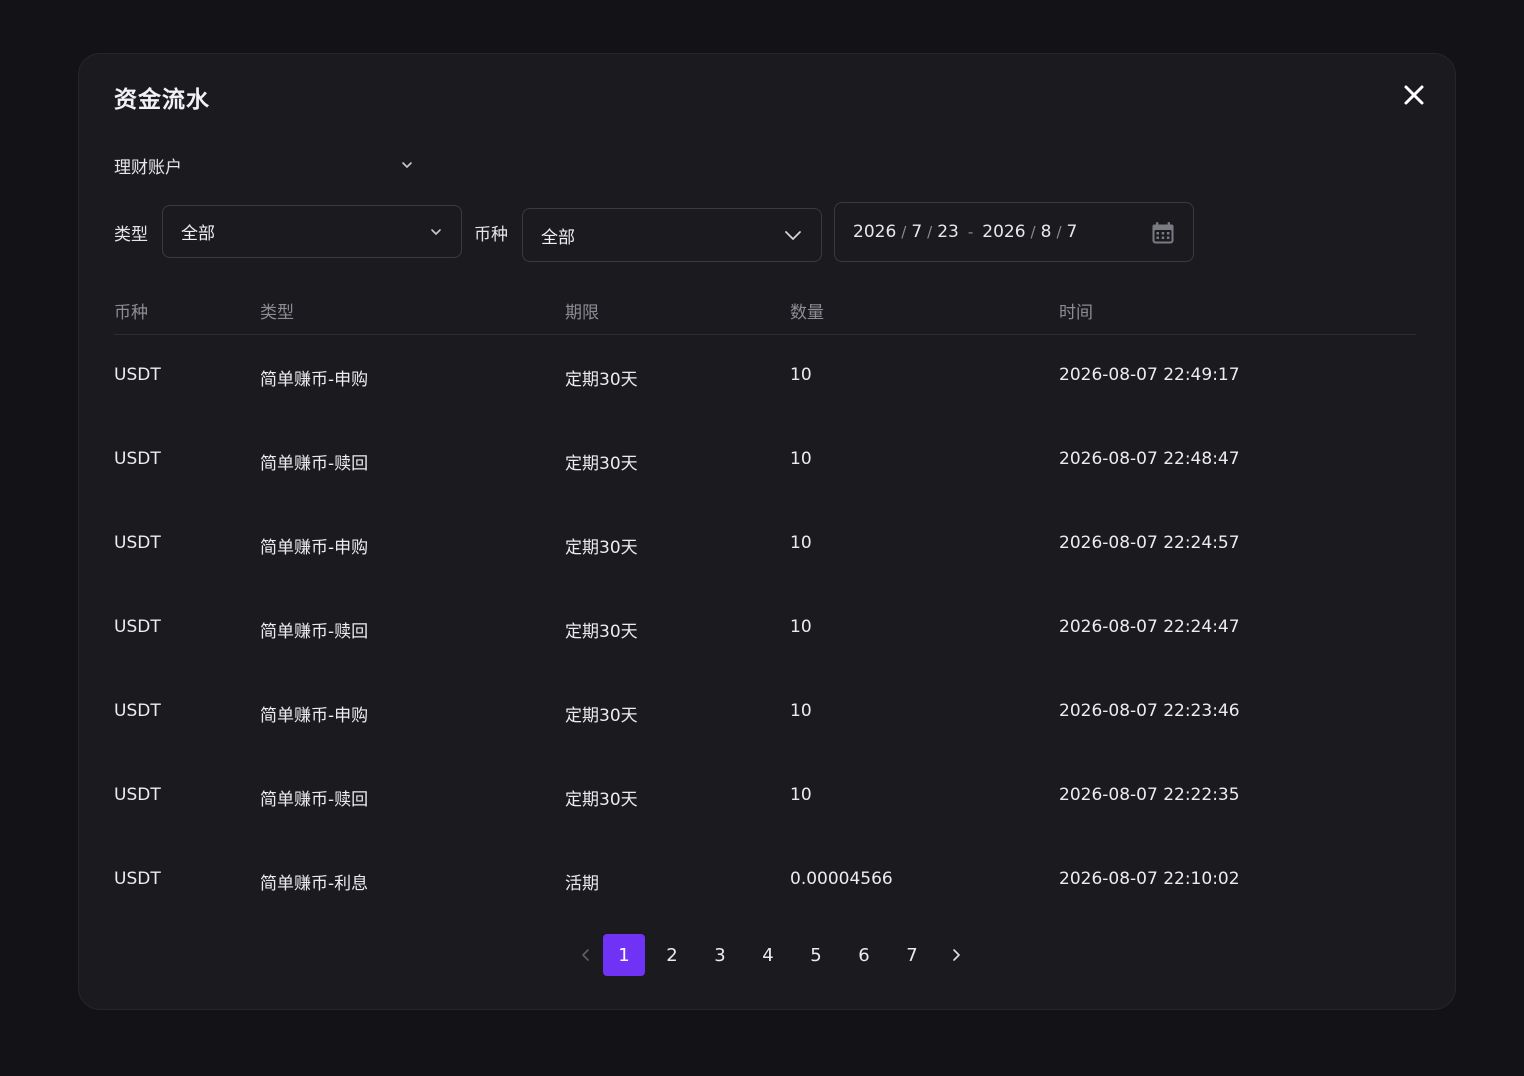 The height and width of the screenshot is (1076, 1524). What do you see at coordinates (1029, 232) in the screenshot?
I see `date-range-end: 2026 / 8 / 7` at bounding box center [1029, 232].